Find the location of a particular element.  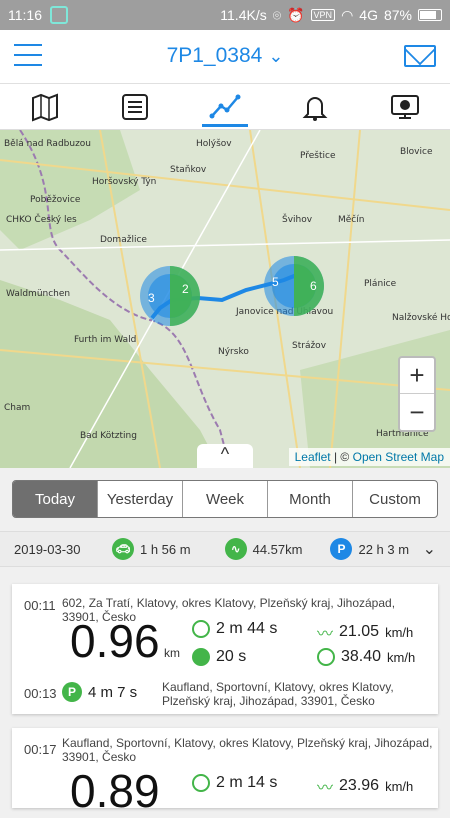

parking-icon: P is located at coordinates (341, 549).